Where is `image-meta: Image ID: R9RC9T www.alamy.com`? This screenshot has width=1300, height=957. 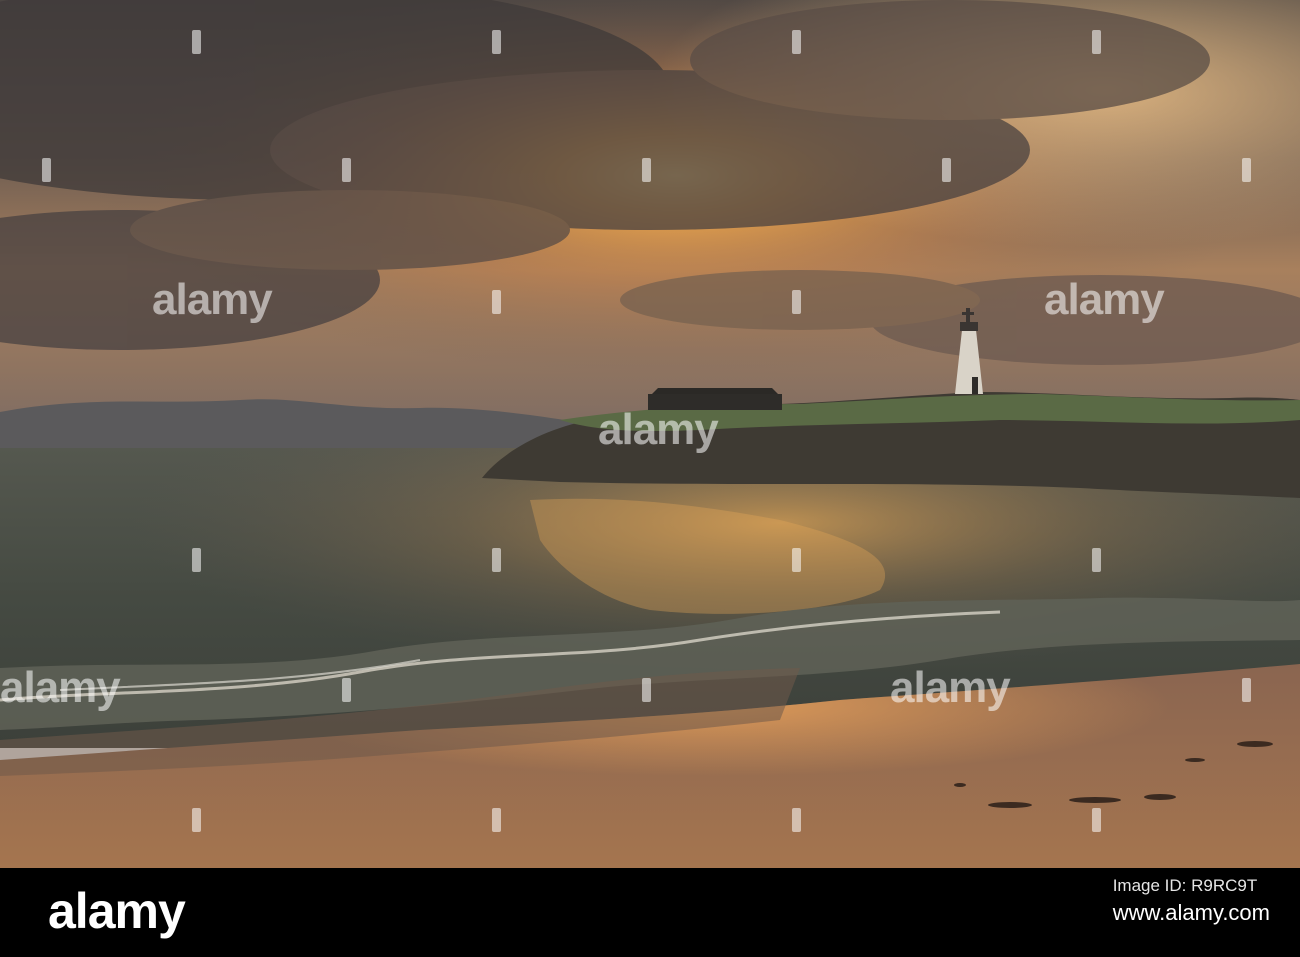 image-meta: Image ID: R9RC9T www.alamy.com is located at coordinates (1191, 901).